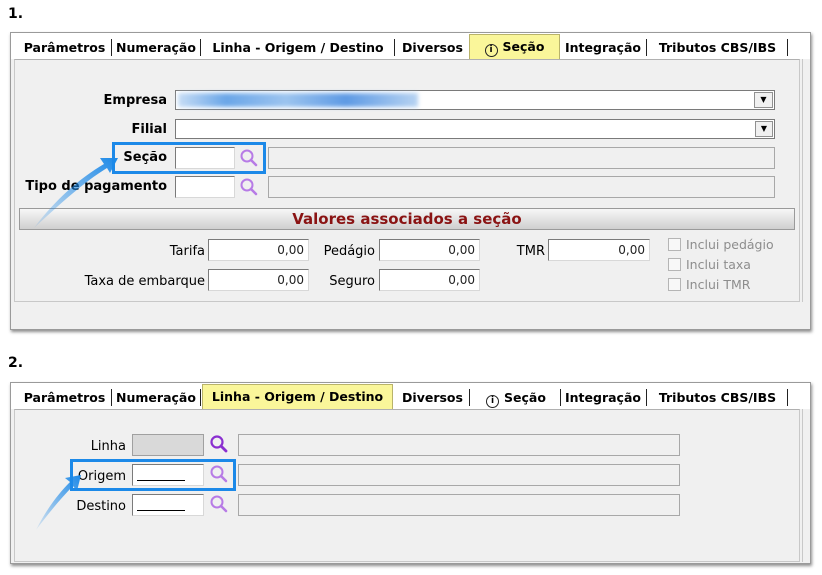  What do you see at coordinates (407, 219) in the screenshot?
I see `valores-group-title: Valores associados a seção` at bounding box center [407, 219].